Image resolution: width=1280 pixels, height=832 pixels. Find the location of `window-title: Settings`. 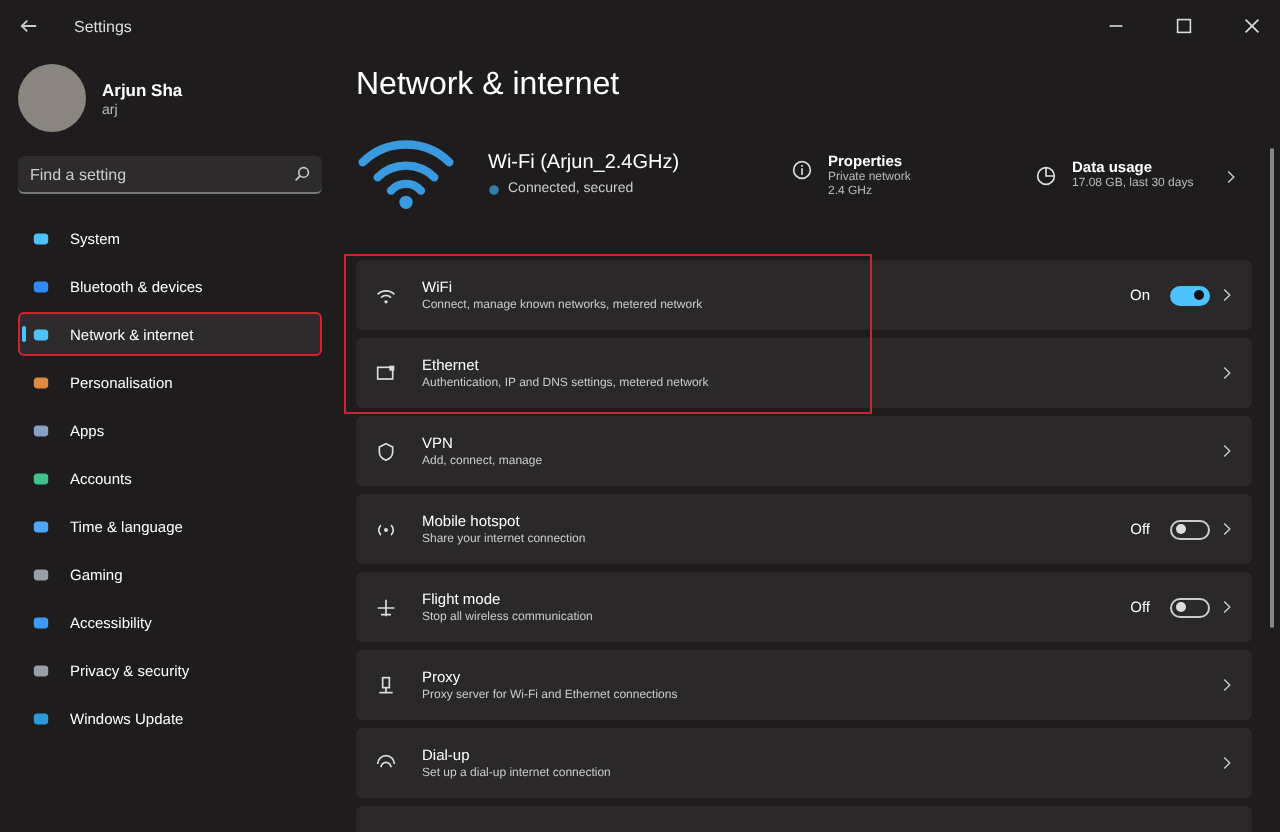

window-title: Settings is located at coordinates (103, 26).